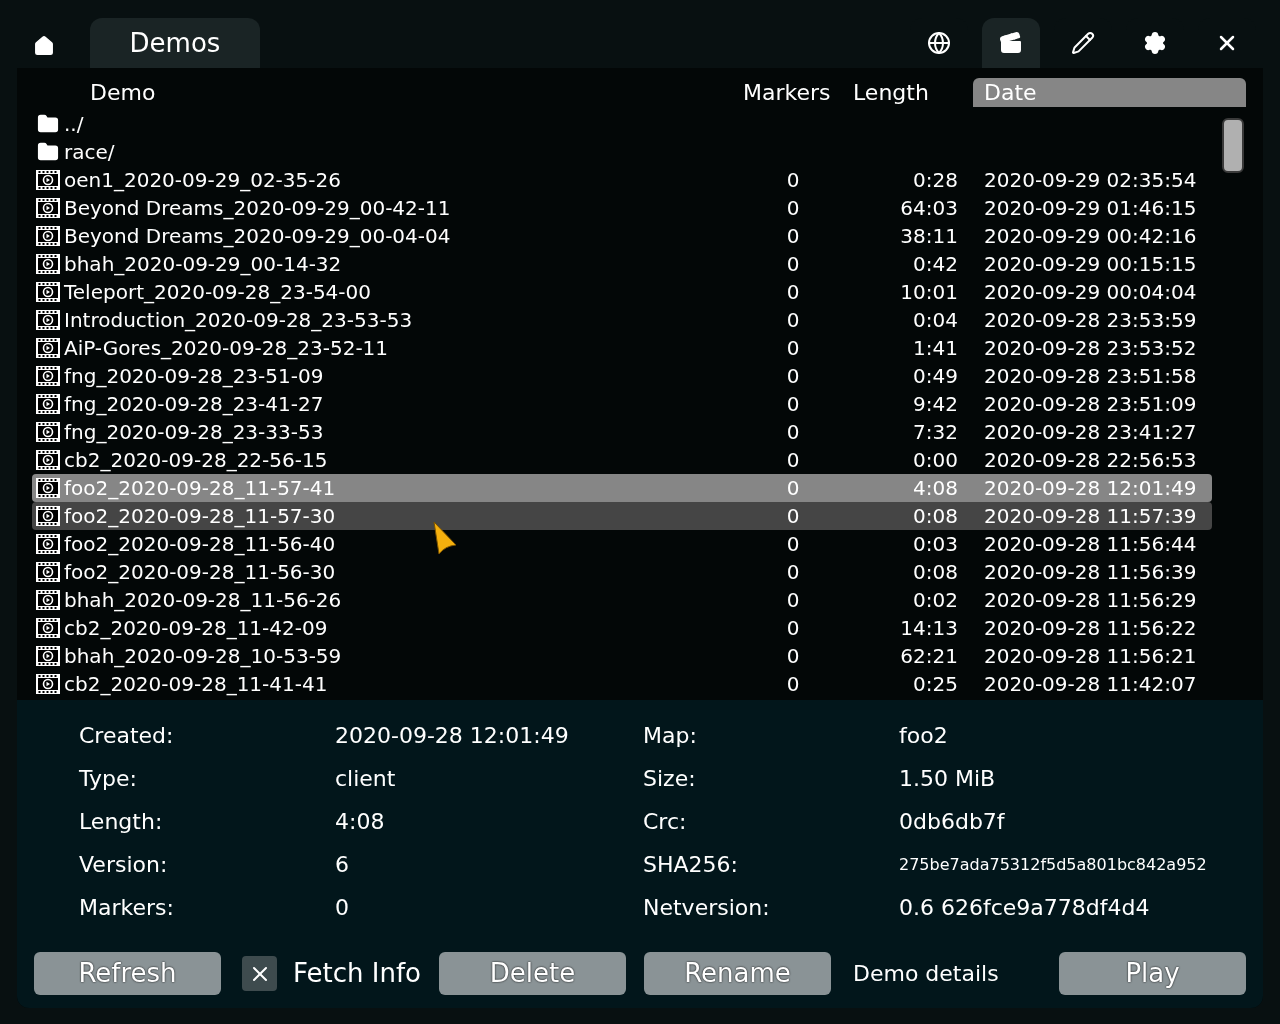 The height and width of the screenshot is (1024, 1280). I want to click on detail-value: client, so click(365, 779).